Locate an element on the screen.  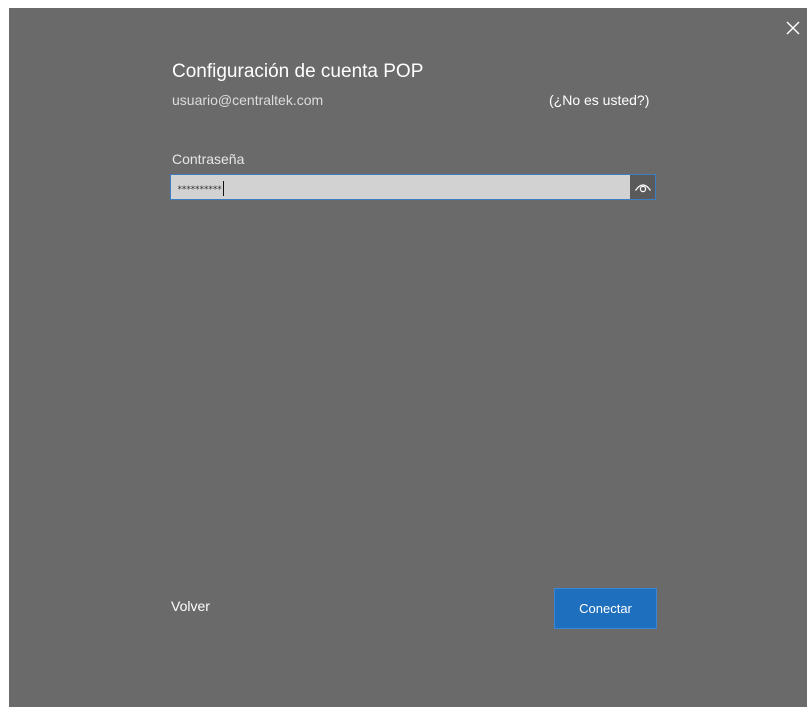
eye-icon is located at coordinates (642, 188).